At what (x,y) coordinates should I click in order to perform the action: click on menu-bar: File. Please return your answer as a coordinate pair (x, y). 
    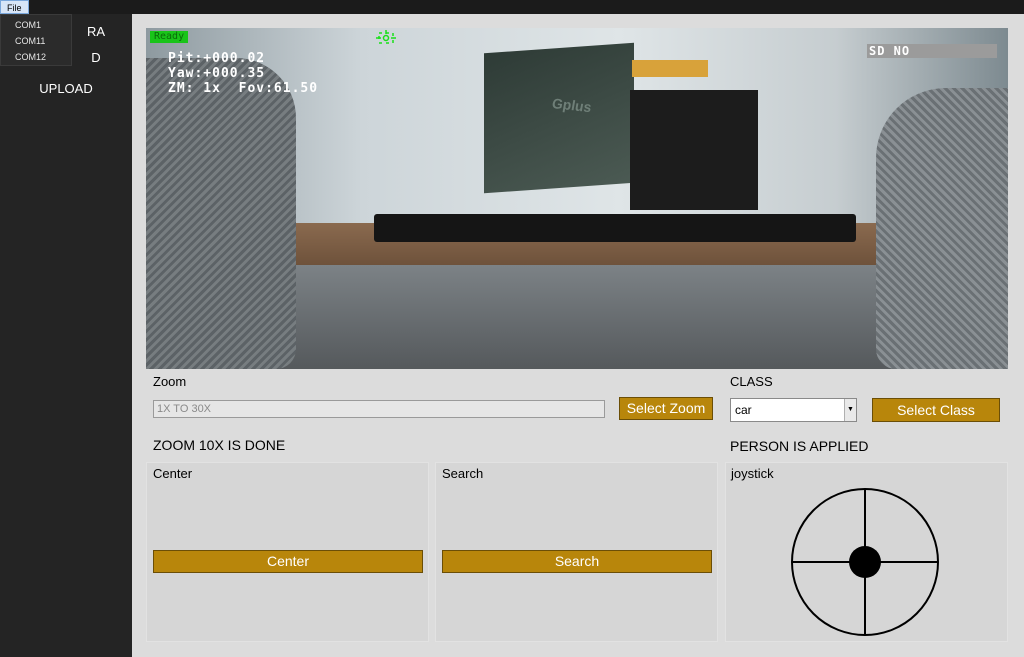
    Looking at the image, I should click on (512, 7).